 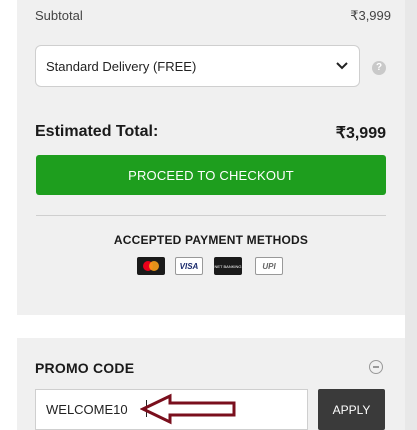 I want to click on collapse-minus-icon, so click(x=376, y=367).